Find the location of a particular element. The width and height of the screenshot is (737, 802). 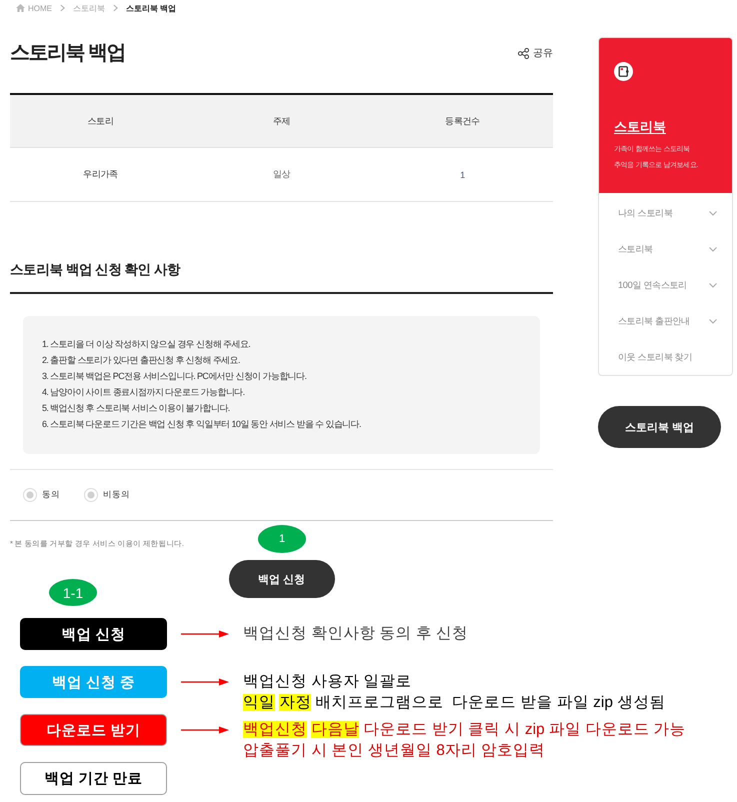

table-cell: 일상 is located at coordinates (281, 174).